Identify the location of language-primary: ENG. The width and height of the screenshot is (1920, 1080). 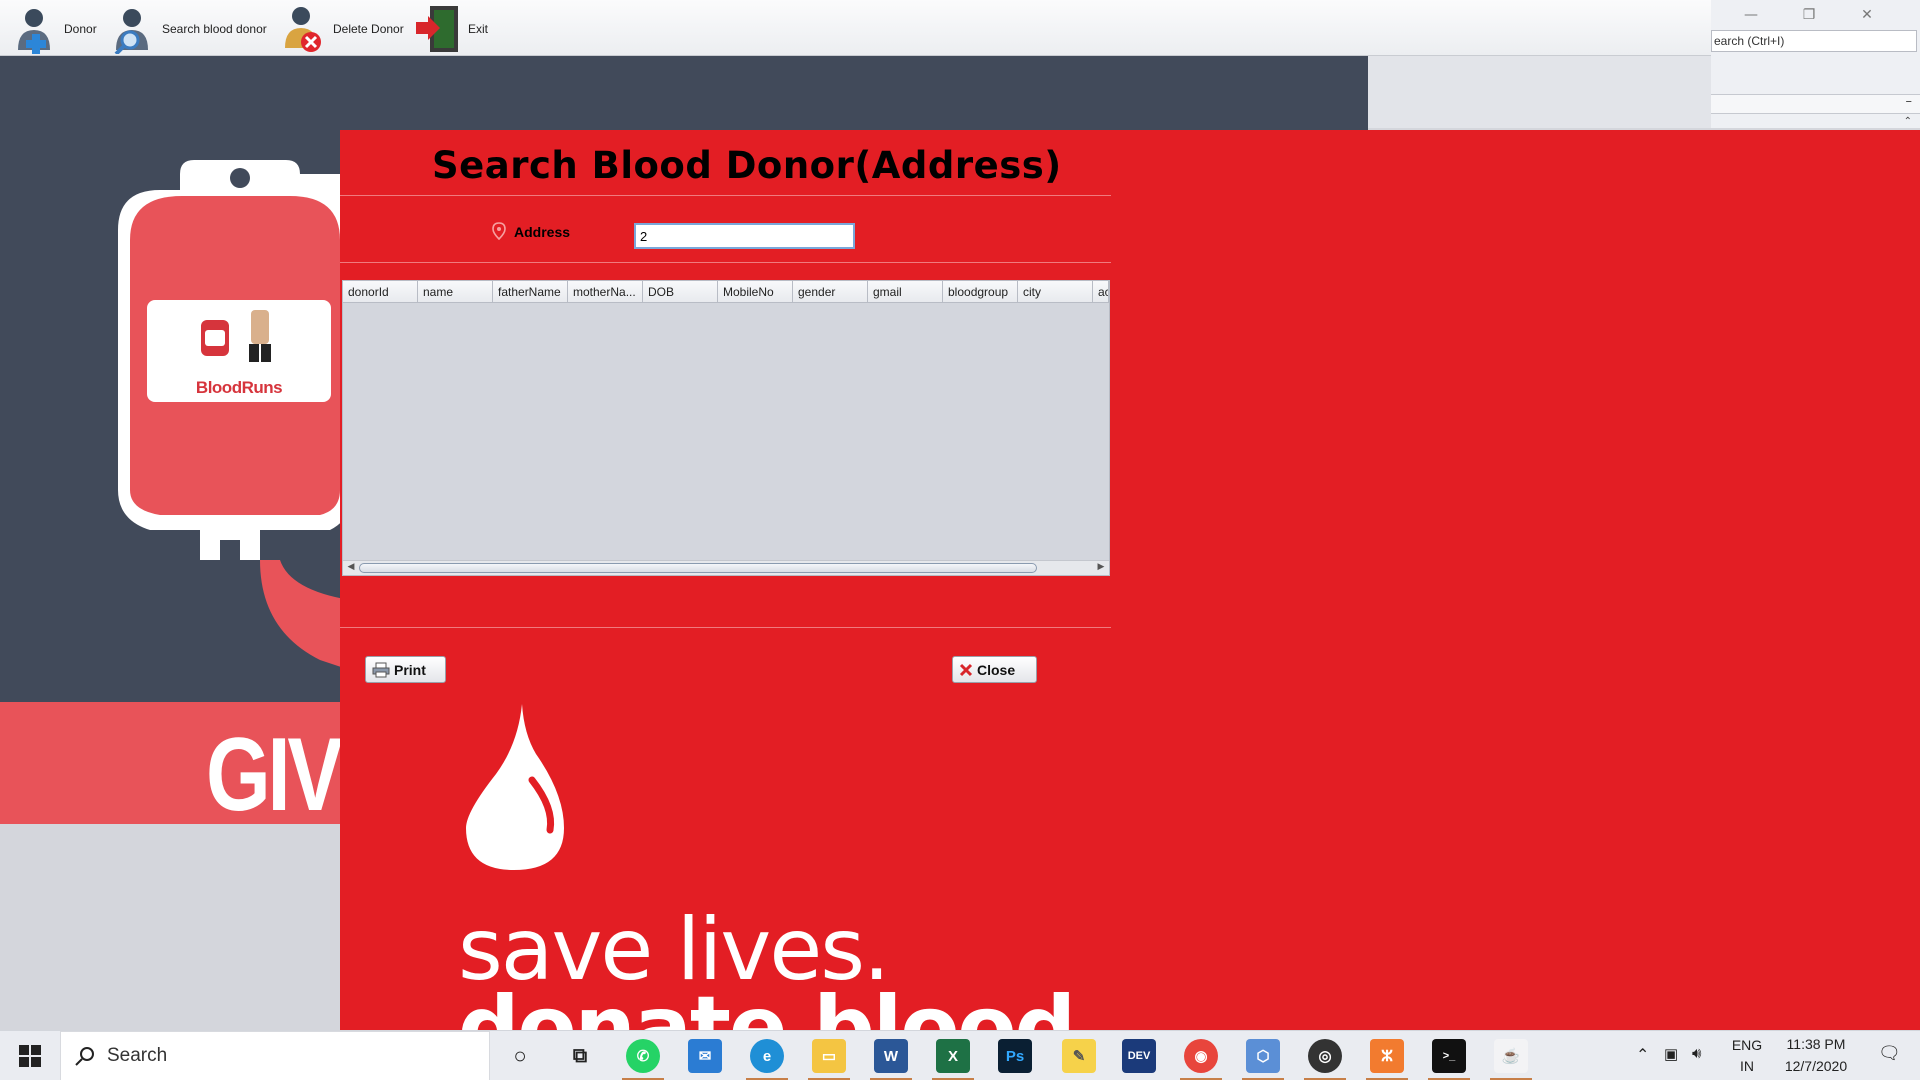
(1747, 1045).